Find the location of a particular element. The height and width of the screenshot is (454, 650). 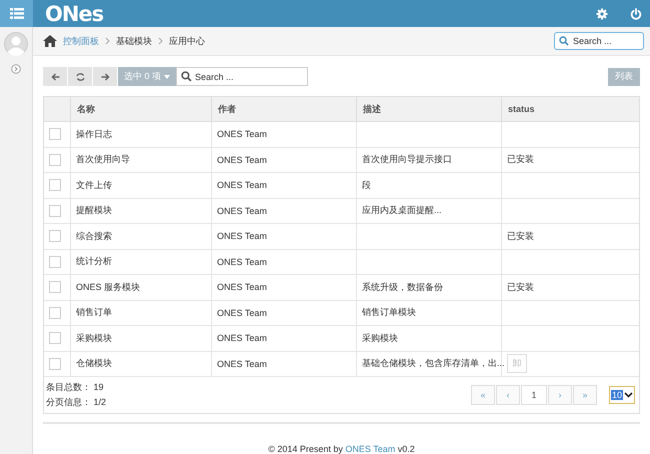

forward-button is located at coordinates (105, 76).